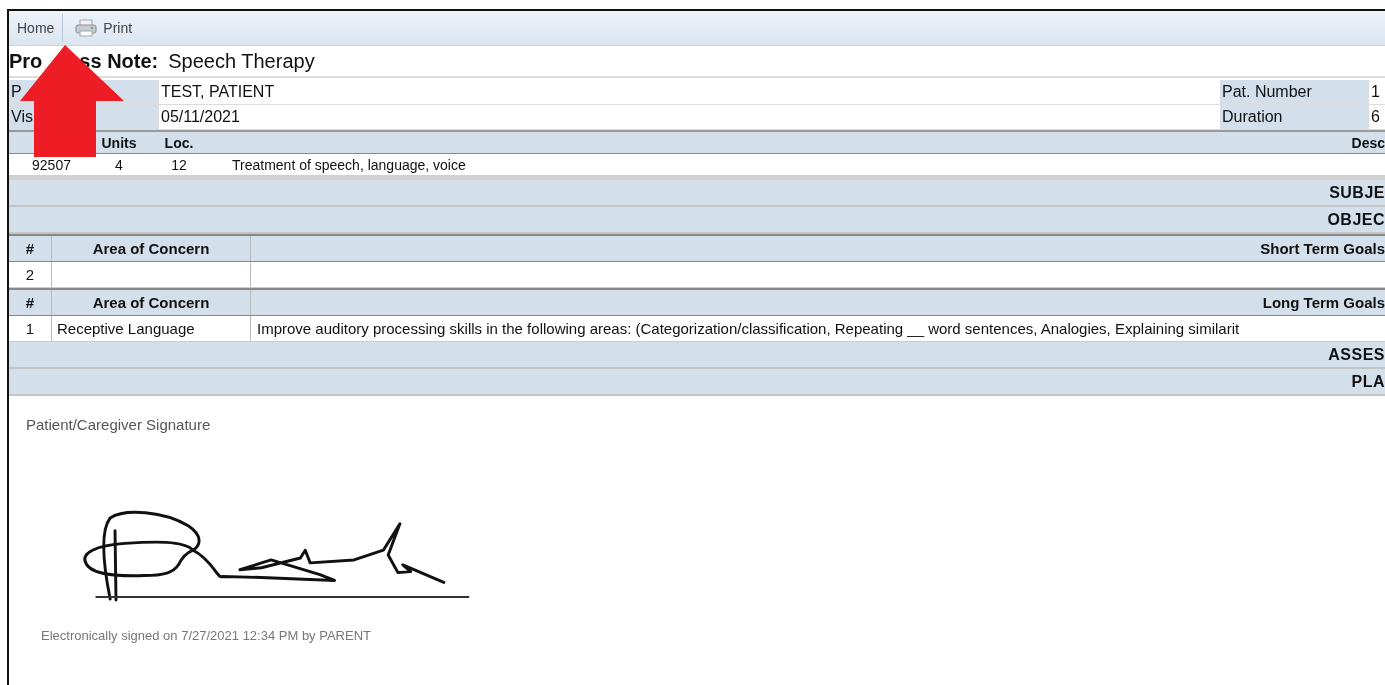  Describe the element at coordinates (22, 117) in the screenshot. I see `field-label: Vis` at that location.